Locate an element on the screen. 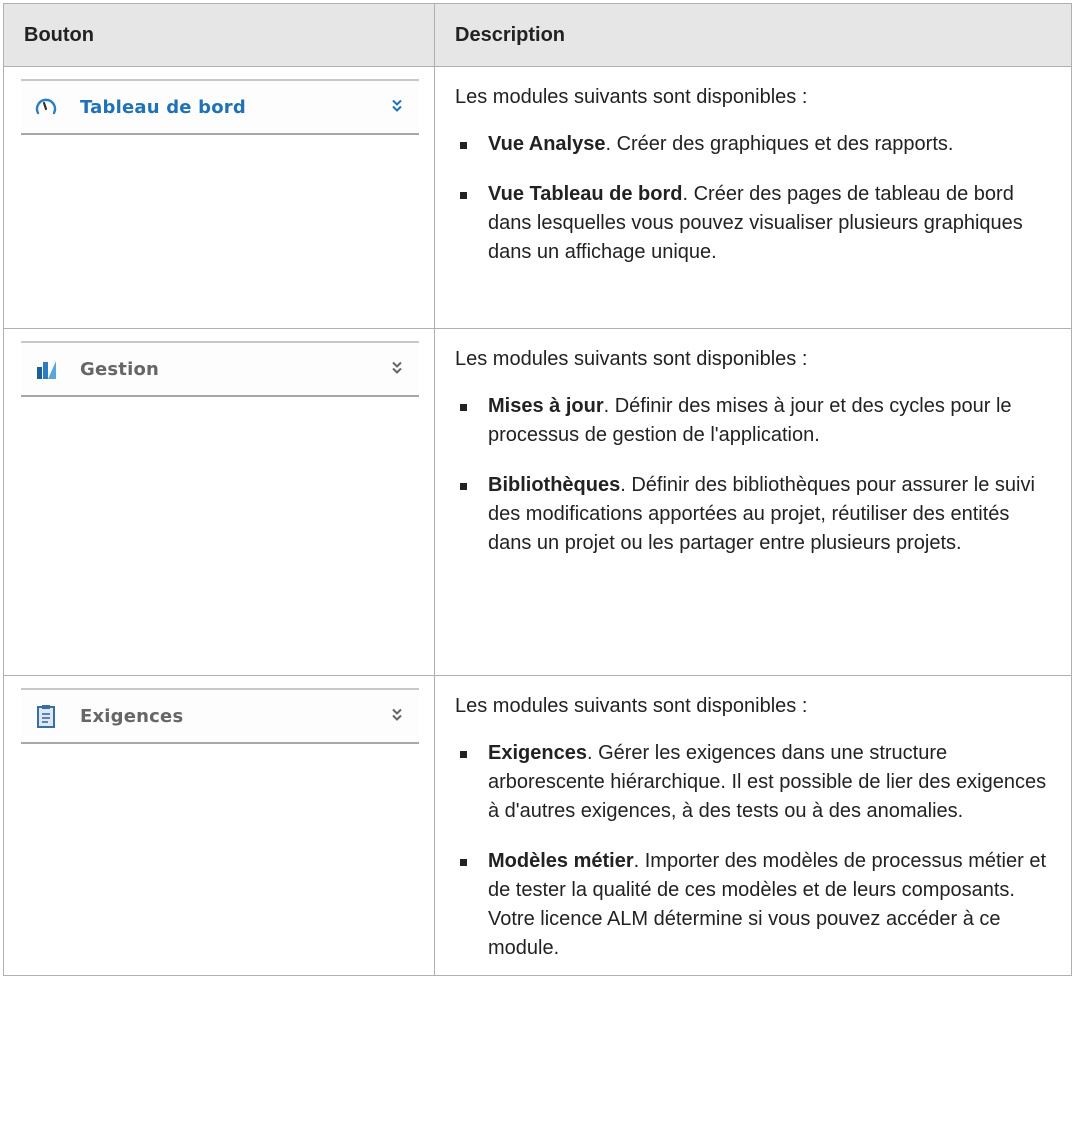 The width and height of the screenshot is (1074, 1131). requirements-button-label: Exigences is located at coordinates (132, 716).